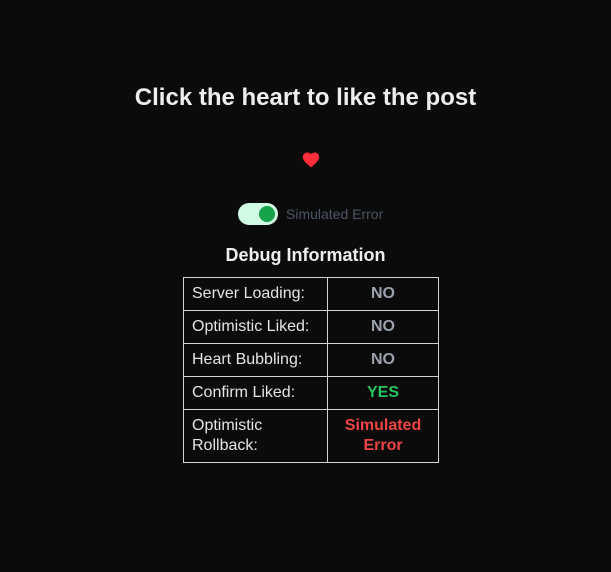 The image size is (611, 572). I want to click on table-row: Heart Bubbling: NO, so click(311, 360).